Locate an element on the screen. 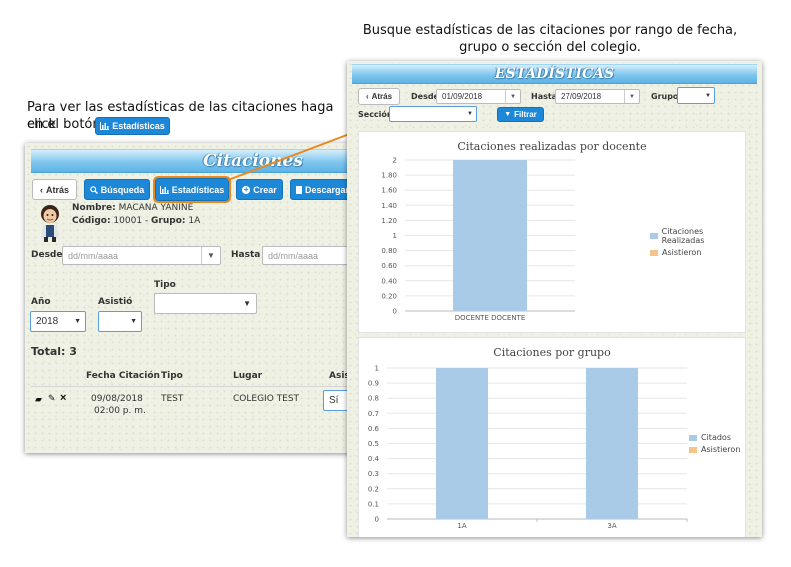  y-tick-label: 0.1 is located at coordinates (373, 504).